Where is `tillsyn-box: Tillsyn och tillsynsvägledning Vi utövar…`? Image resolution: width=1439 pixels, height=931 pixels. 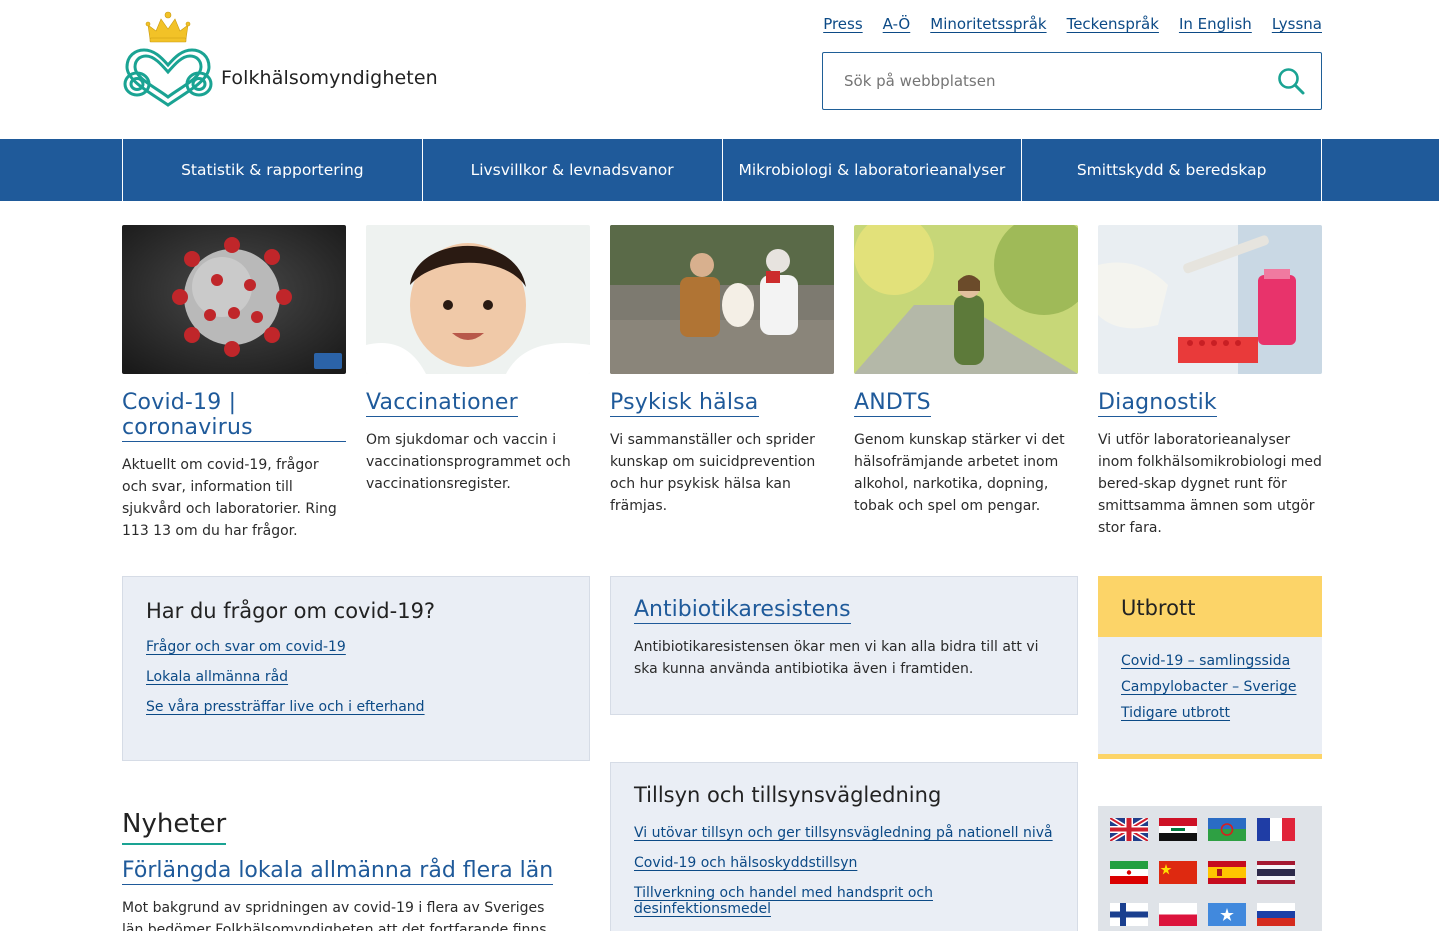
tillsyn-box: Tillsyn och tillsynsvägledning Vi utövar… is located at coordinates (844, 846).